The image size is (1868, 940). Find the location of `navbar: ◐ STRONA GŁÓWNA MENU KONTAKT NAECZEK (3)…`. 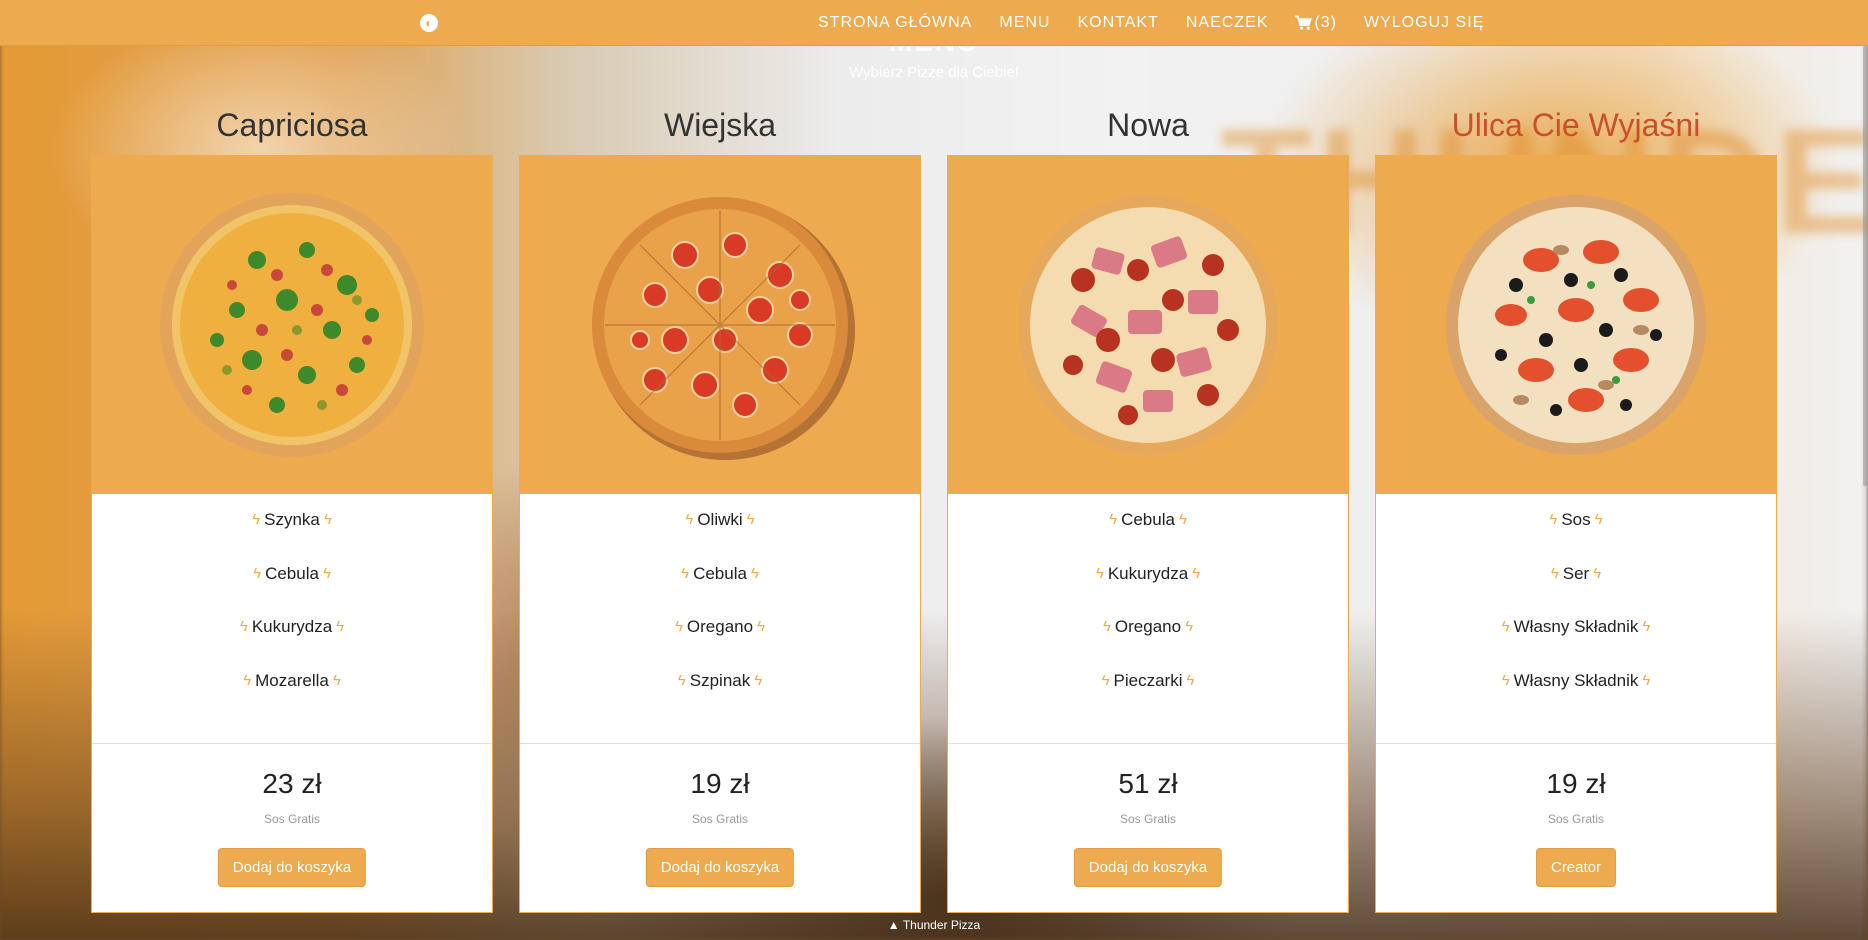

navbar: ◐ STRONA GŁÓWNA MENU KONTAKT NAECZEK (3)… is located at coordinates (934, 23).